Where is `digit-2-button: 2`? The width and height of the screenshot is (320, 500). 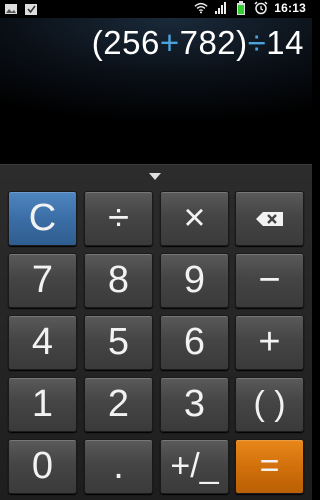
digit-2-button: 2 is located at coordinates (118, 404).